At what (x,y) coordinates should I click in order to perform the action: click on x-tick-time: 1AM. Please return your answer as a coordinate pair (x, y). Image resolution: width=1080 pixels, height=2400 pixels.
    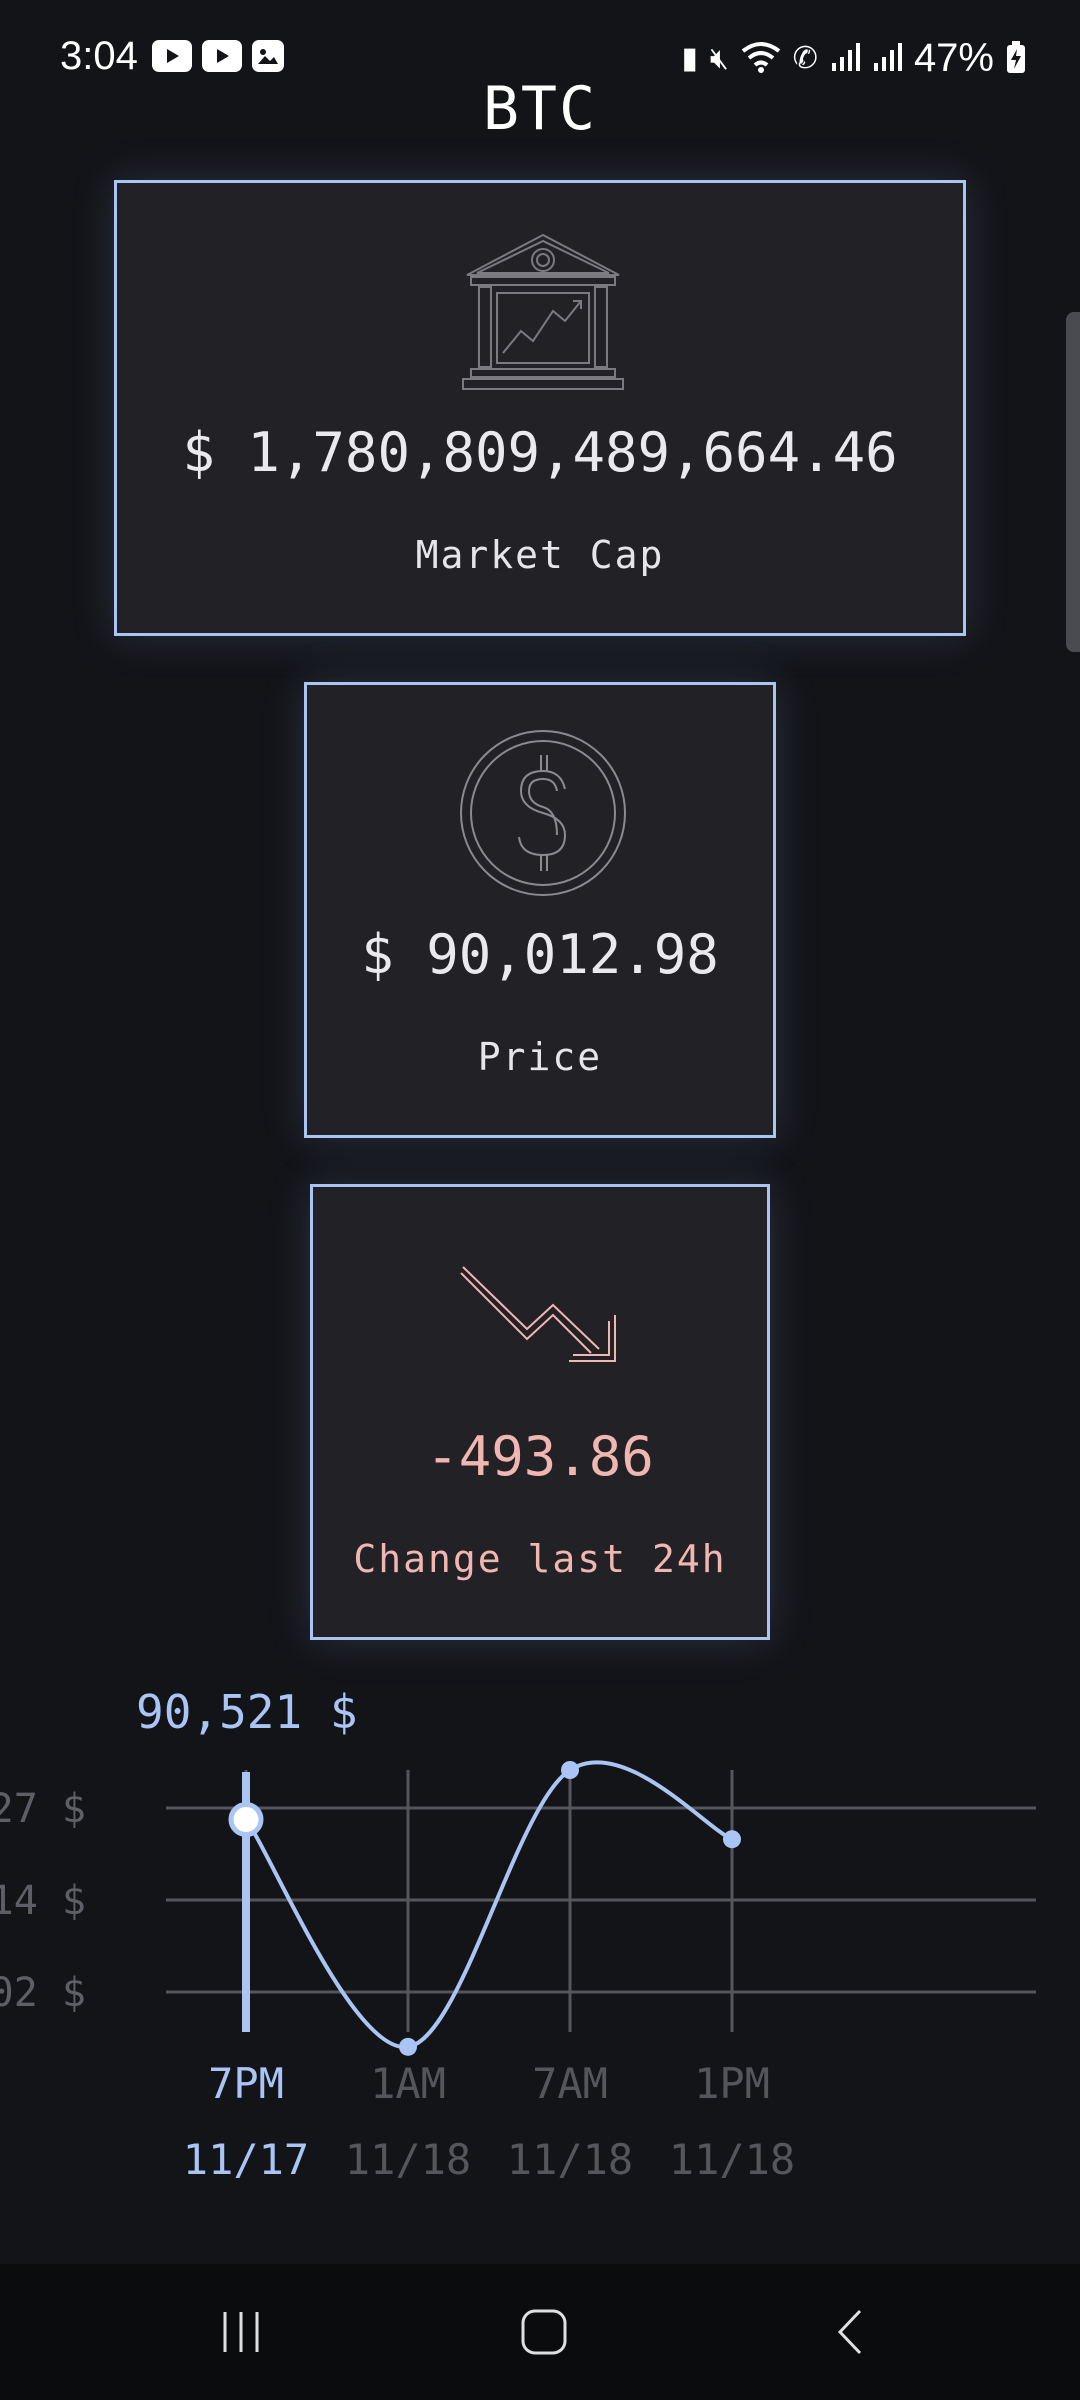
    Looking at the image, I should click on (408, 2083).